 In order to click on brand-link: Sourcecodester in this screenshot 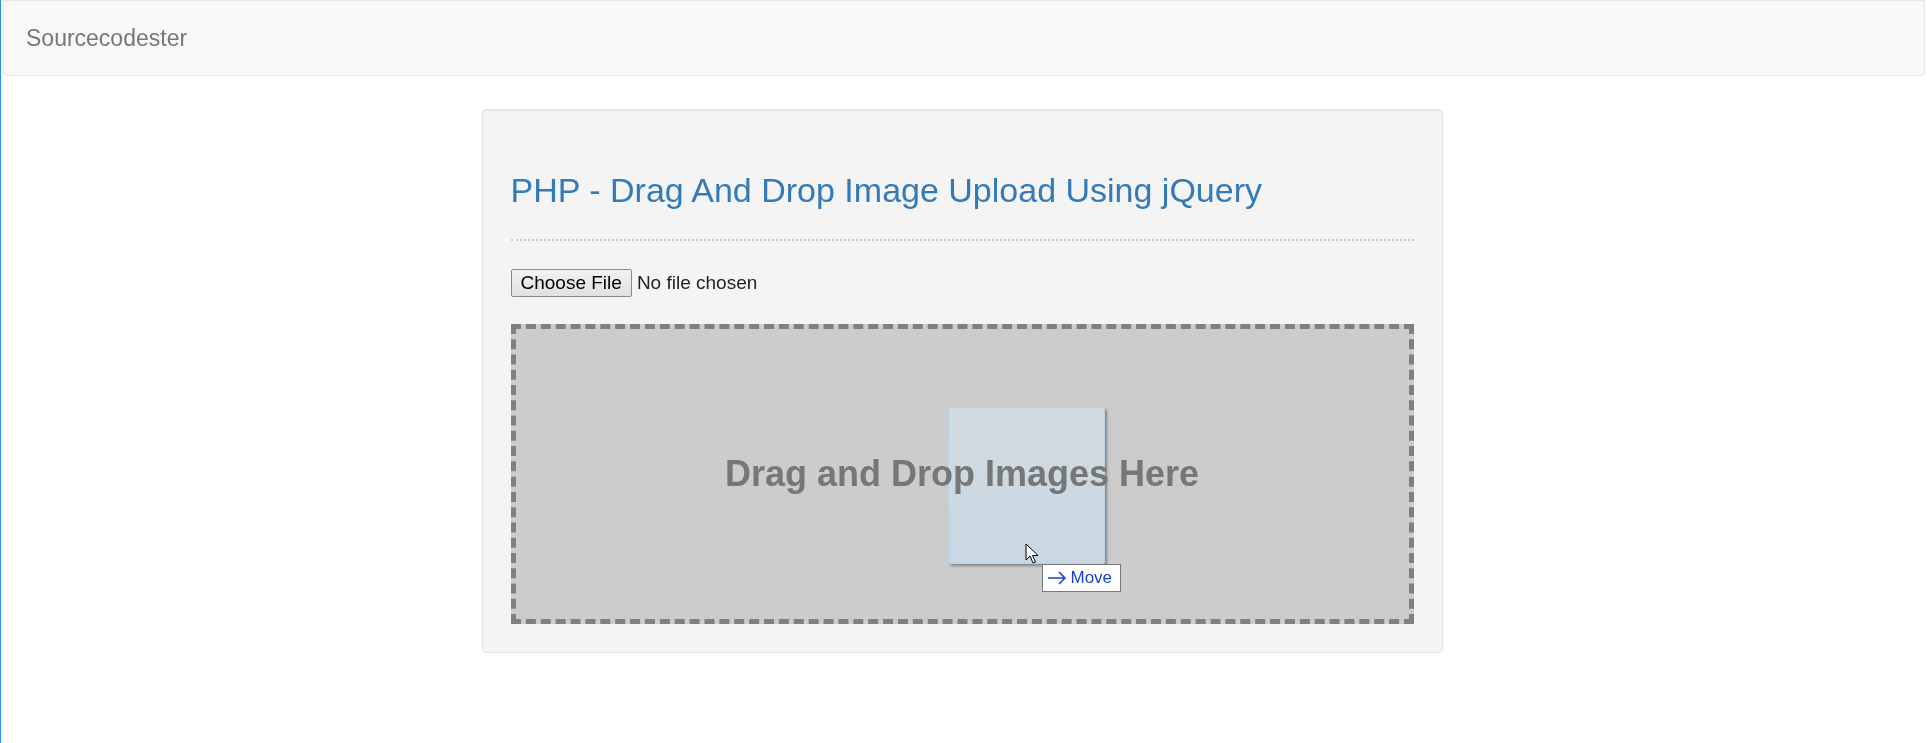, I will do `click(107, 38)`.